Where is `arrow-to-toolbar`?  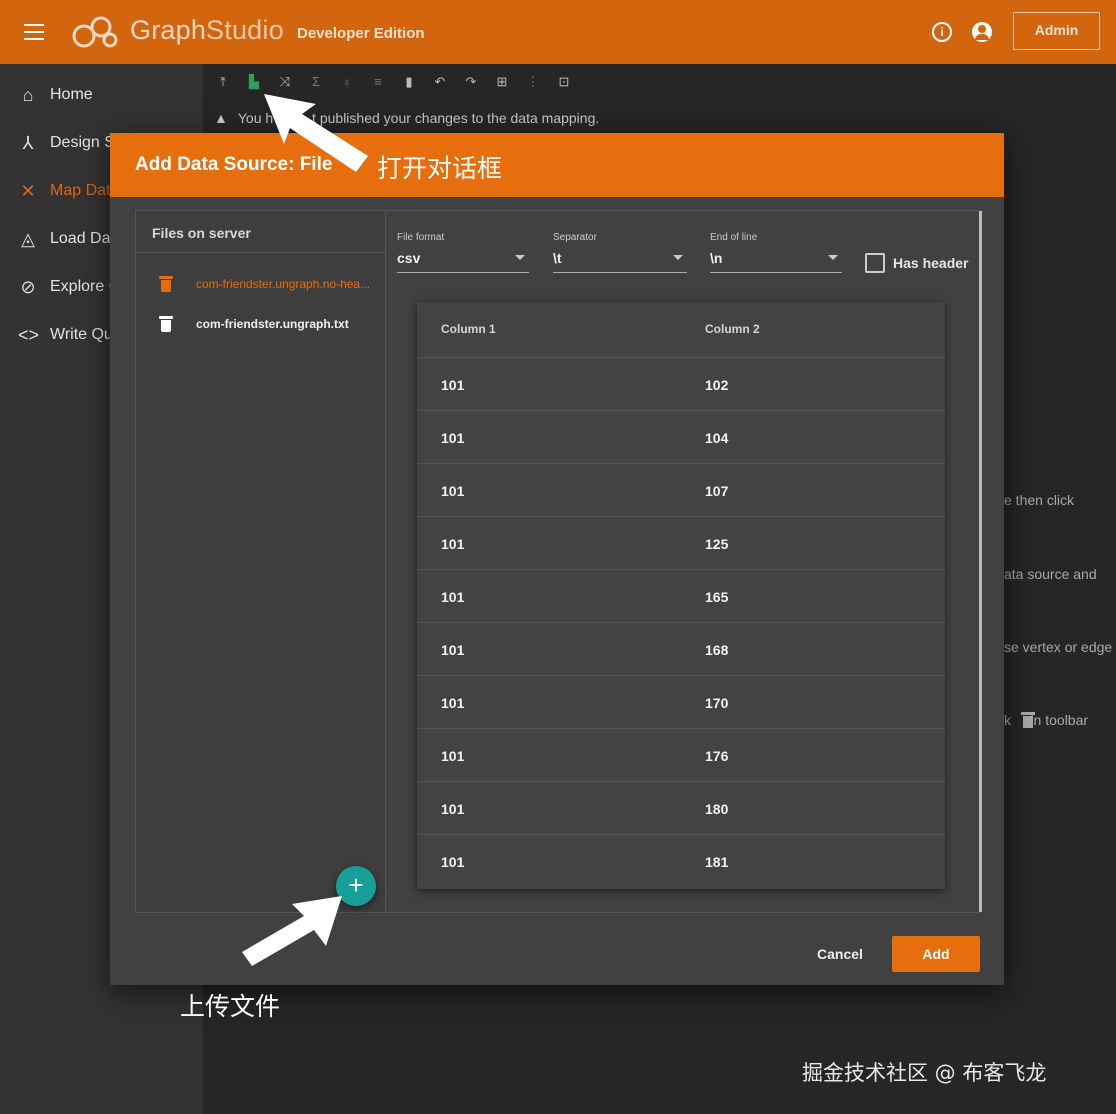
arrow-to-toolbar is located at coordinates (316, 133).